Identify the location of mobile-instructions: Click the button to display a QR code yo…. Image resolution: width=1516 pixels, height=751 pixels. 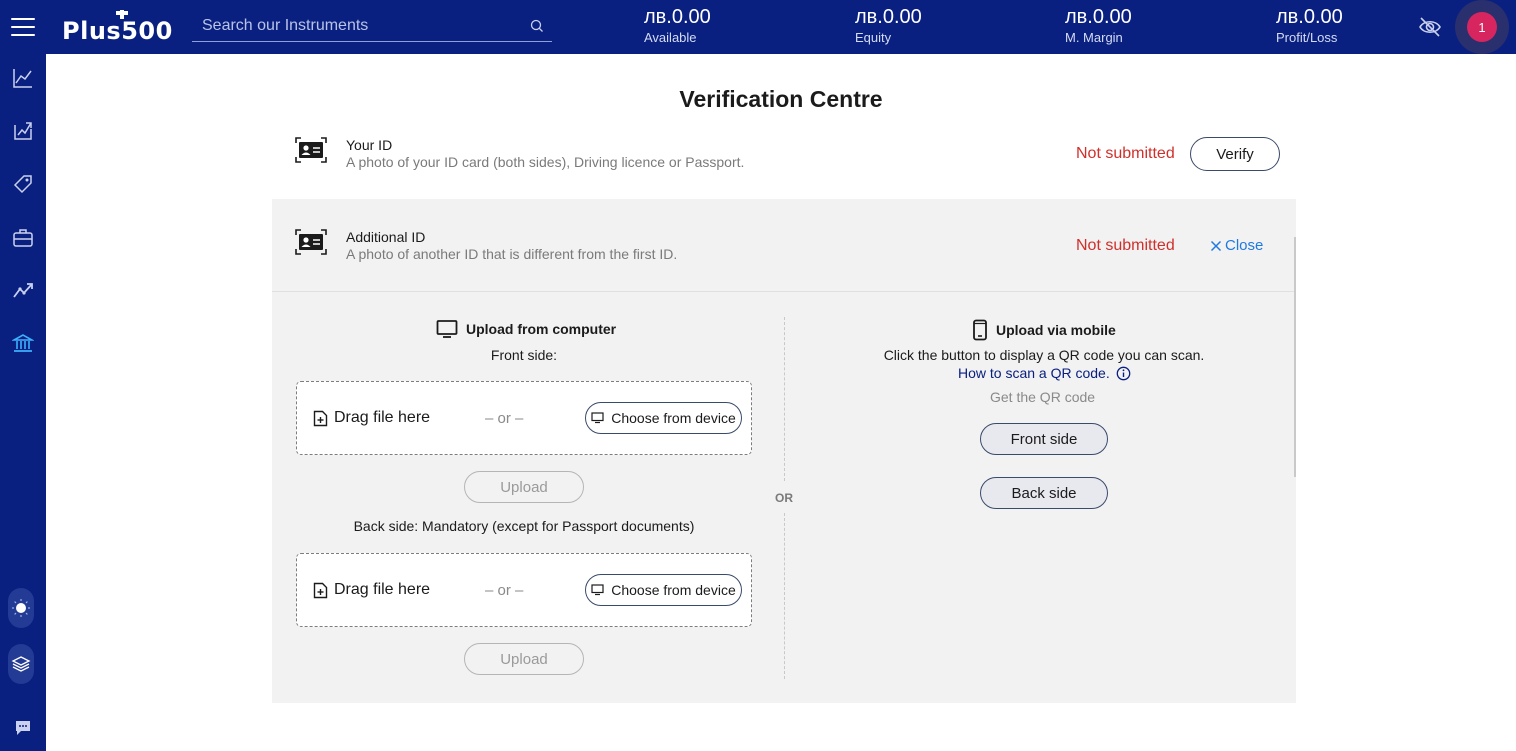
(1044, 355).